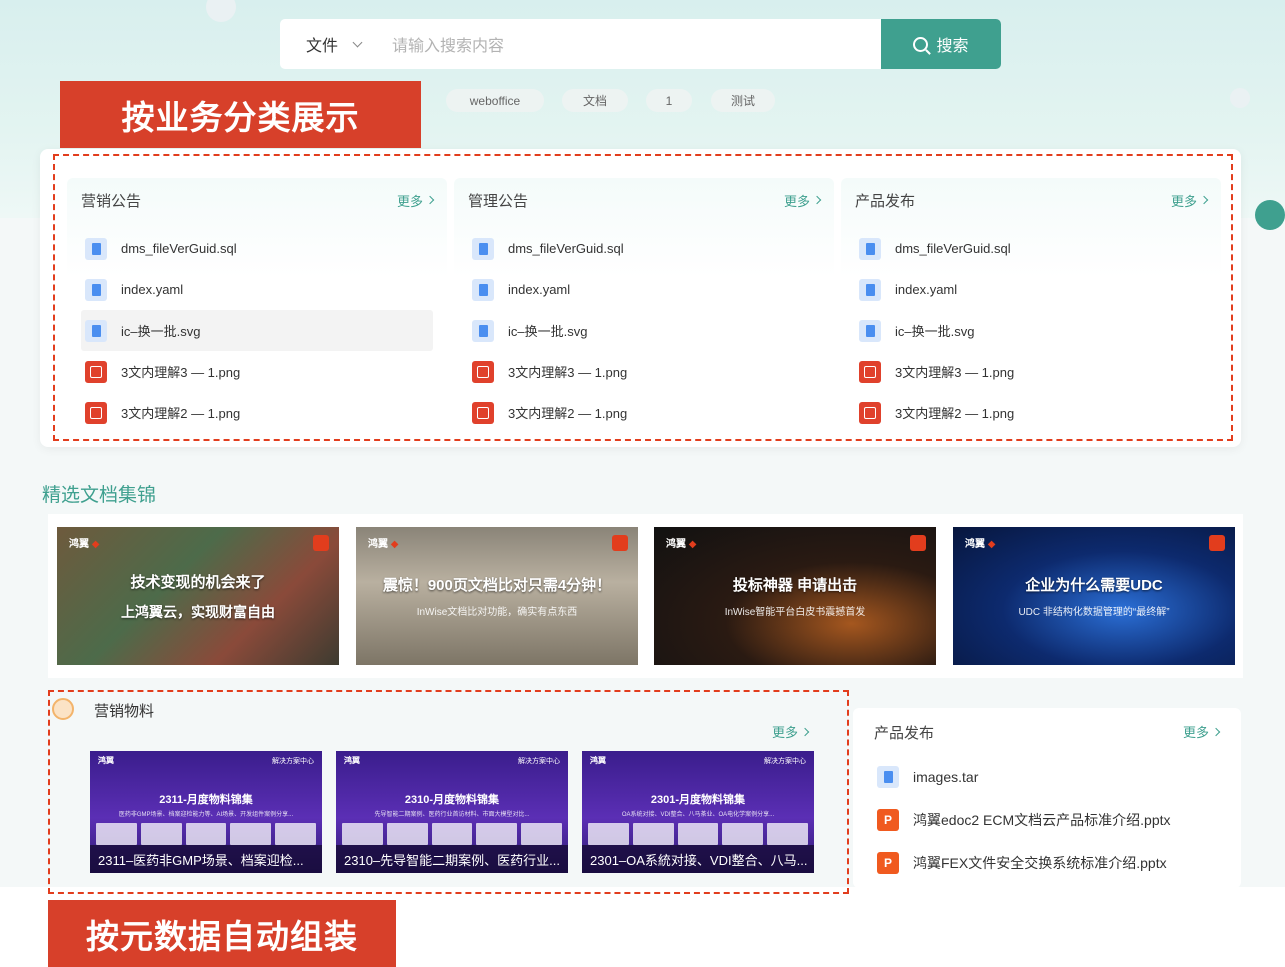 The image size is (1285, 967). Describe the element at coordinates (1202, 731) in the screenshot. I see `more-link: 更多` at that location.